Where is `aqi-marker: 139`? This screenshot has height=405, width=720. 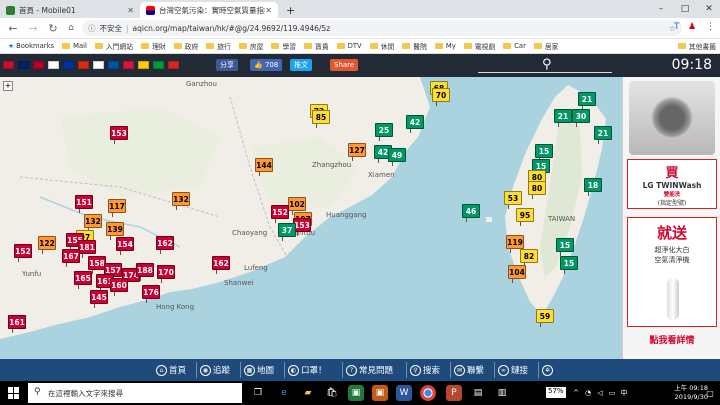
aqi-marker: 139 is located at coordinates (115, 231).